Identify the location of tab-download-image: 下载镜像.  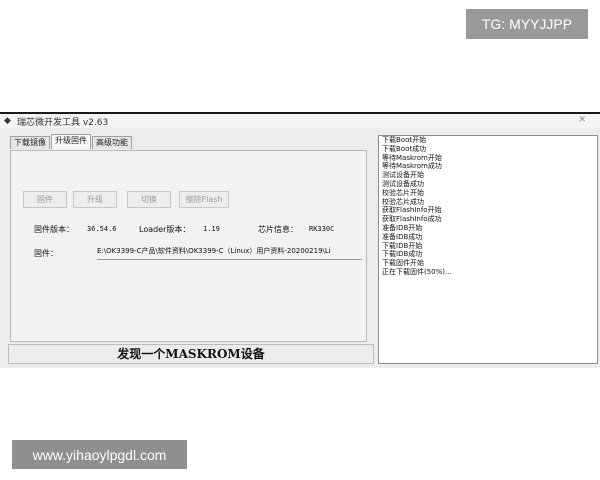
(30, 142).